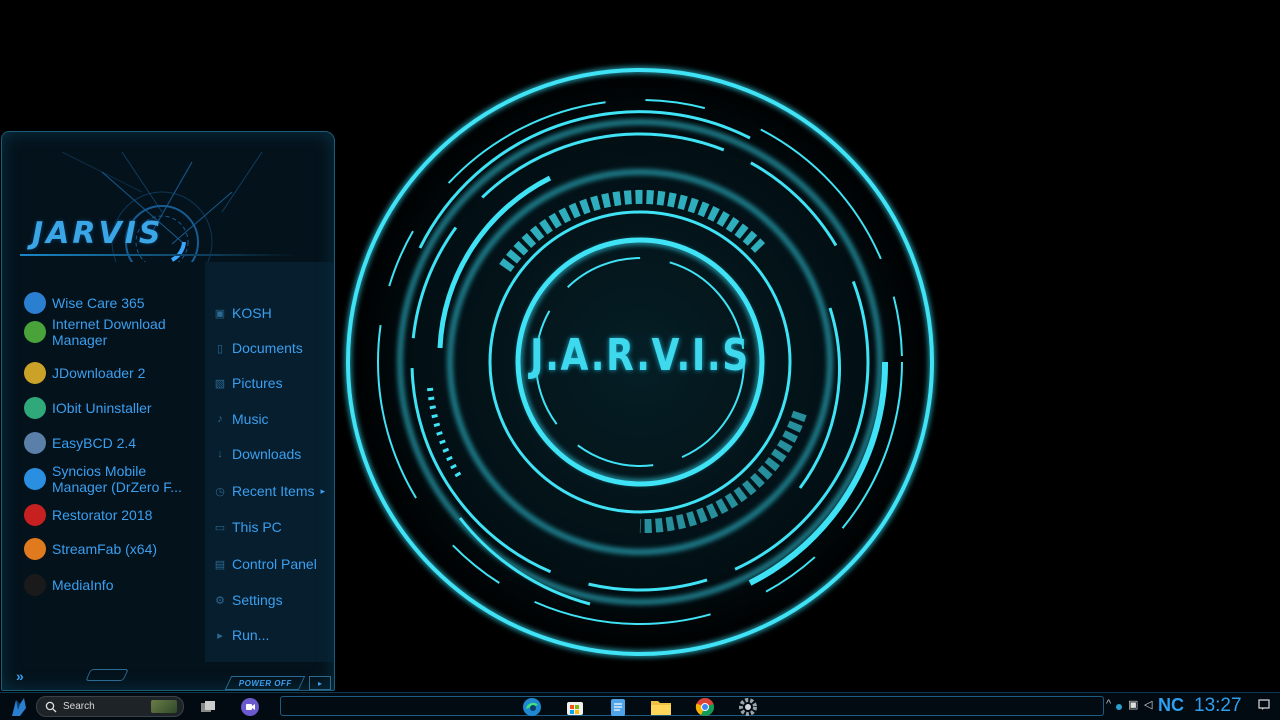 The height and width of the screenshot is (720, 1280). I want to click on chat-icon, so click(250, 707).